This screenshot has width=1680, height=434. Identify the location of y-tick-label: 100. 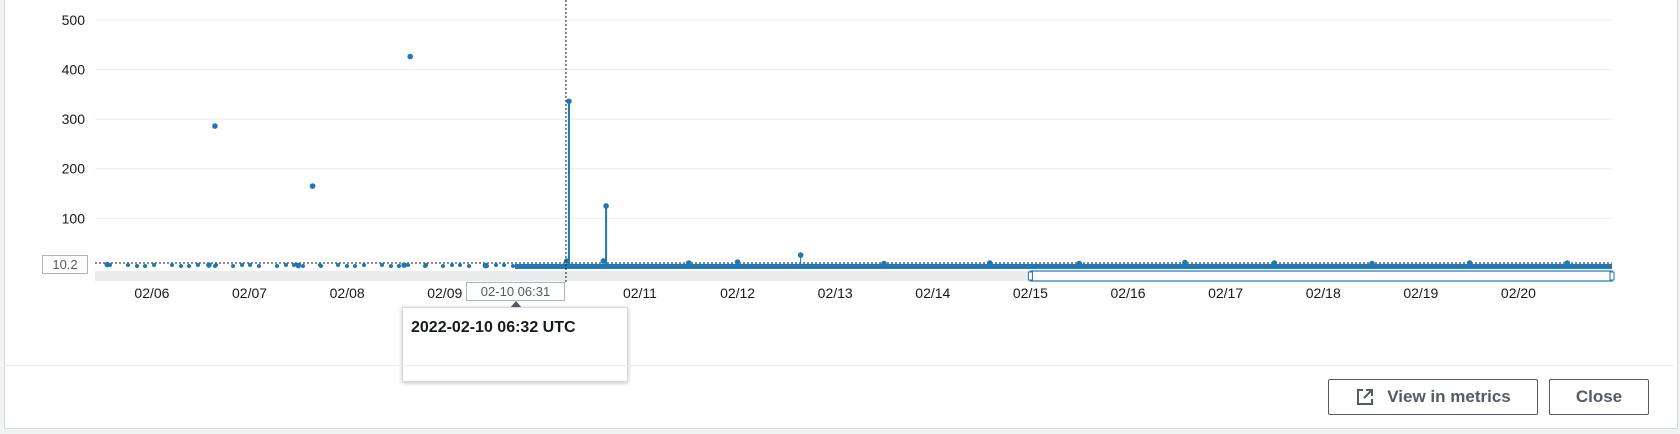
(74, 218).